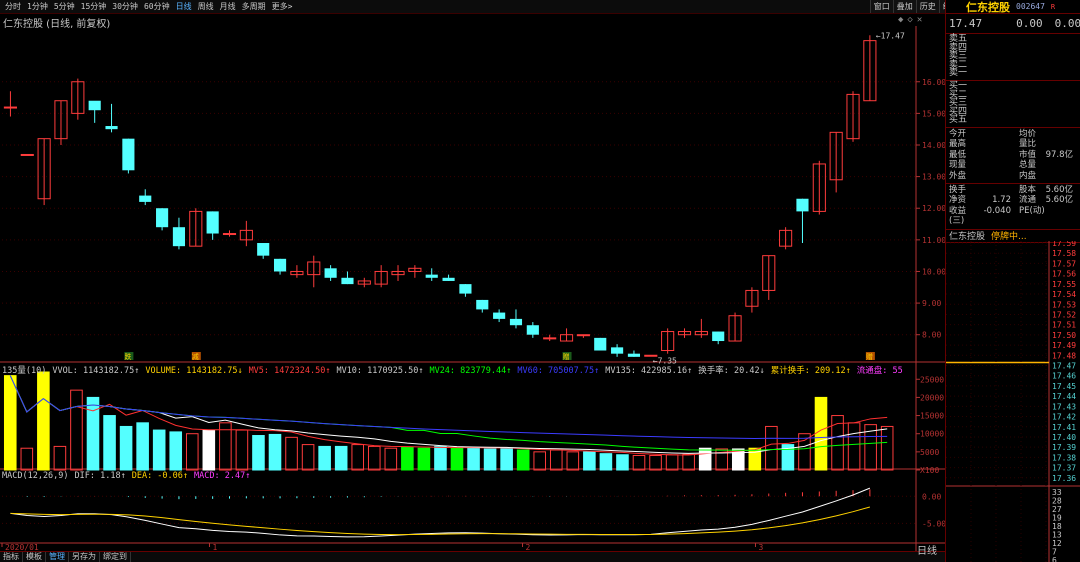  What do you see at coordinates (997, 210) in the screenshot?
I see `stat-v: -0.040` at bounding box center [997, 210].